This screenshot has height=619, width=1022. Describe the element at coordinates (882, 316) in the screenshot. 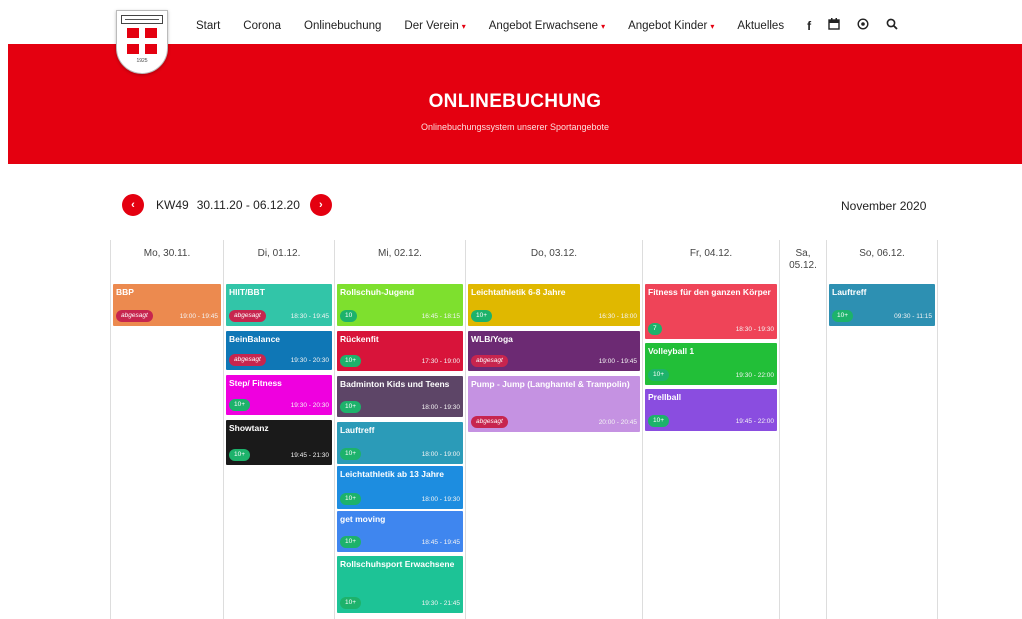

I see `event-meta: 10+ 09:30 - 11:15` at that location.